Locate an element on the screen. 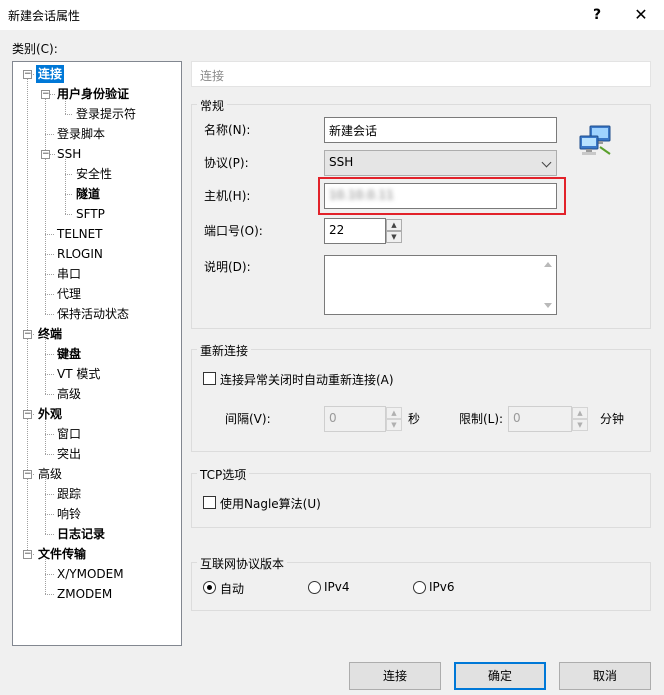  tree-item-keyboard: 键盘 is located at coordinates (69, 354).